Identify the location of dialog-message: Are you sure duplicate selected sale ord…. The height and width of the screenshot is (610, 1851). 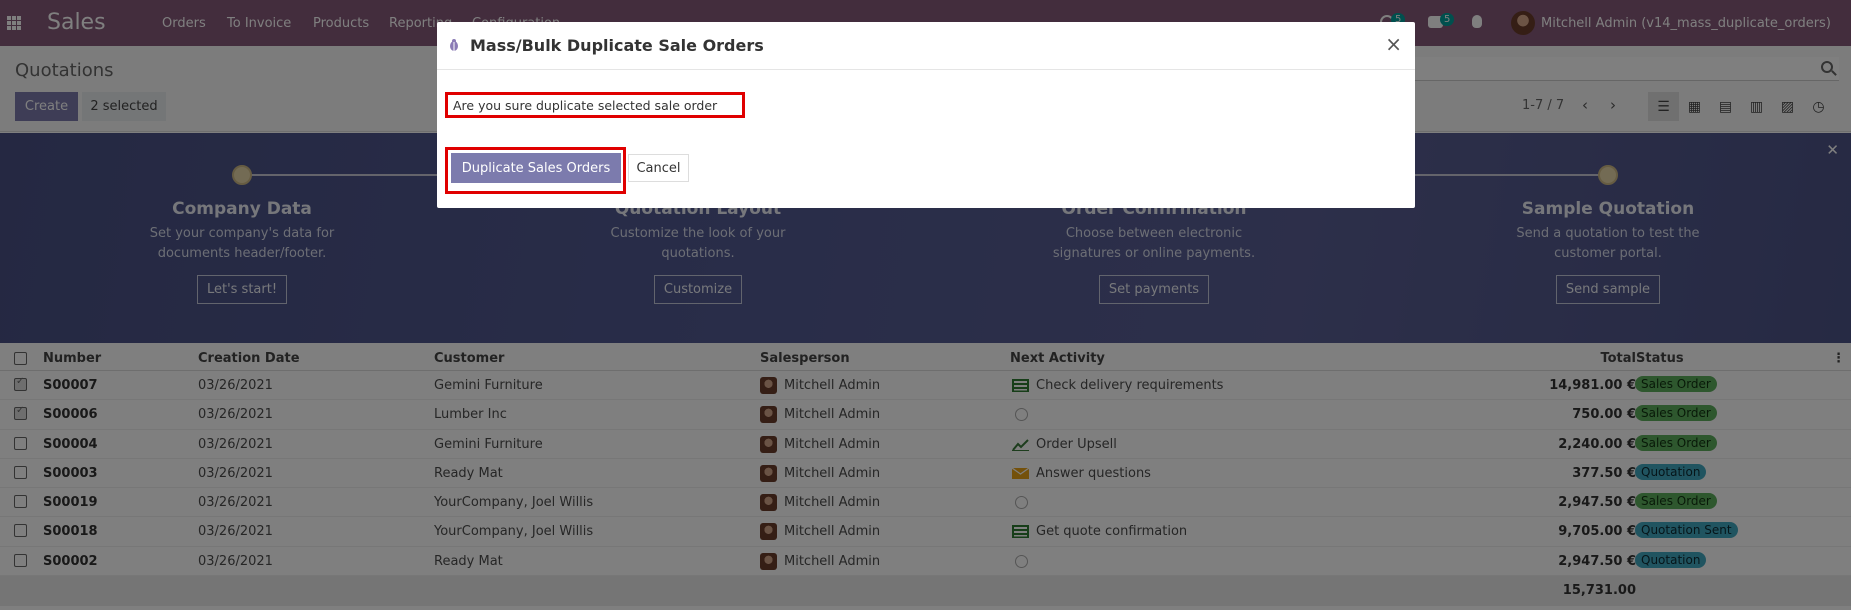
(585, 105).